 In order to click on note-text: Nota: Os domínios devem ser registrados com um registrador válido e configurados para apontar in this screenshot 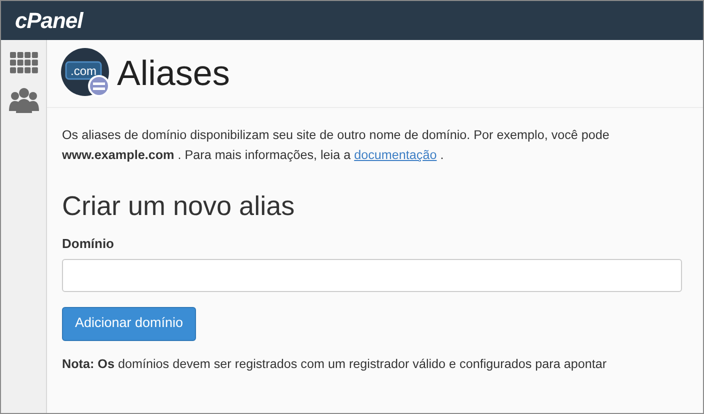, I will do `click(335, 364)`.